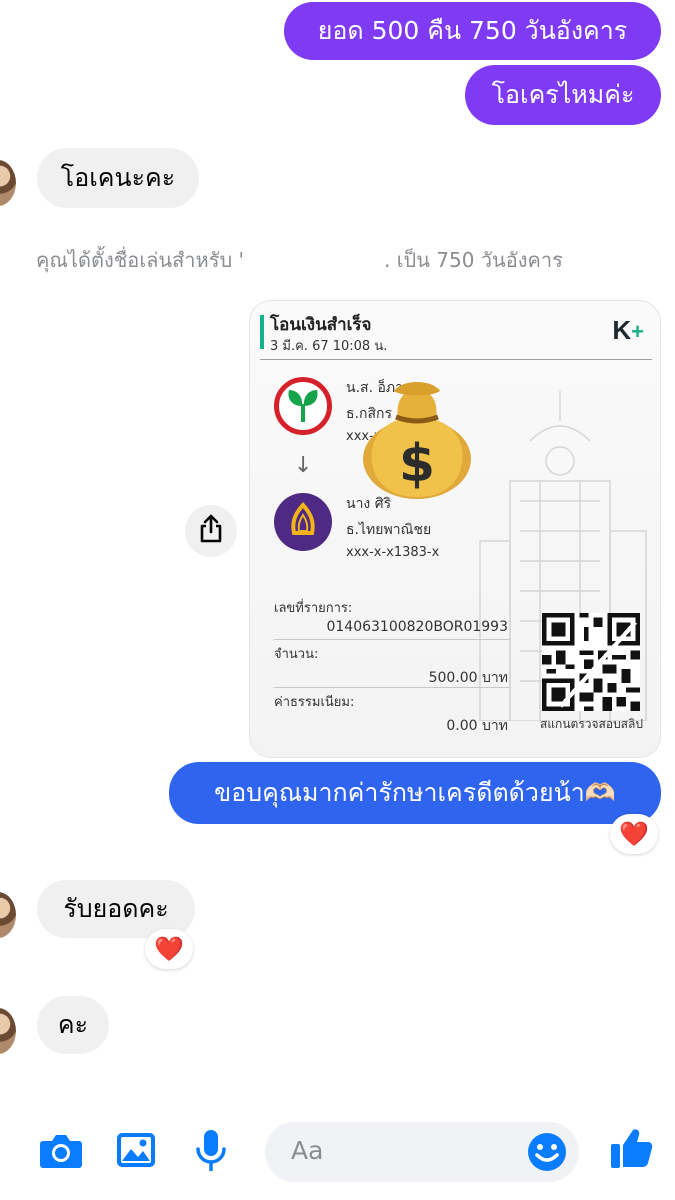 The height and width of the screenshot is (1200, 675). I want to click on fee-label: ค่าธรรมเนียม:, so click(314, 702).